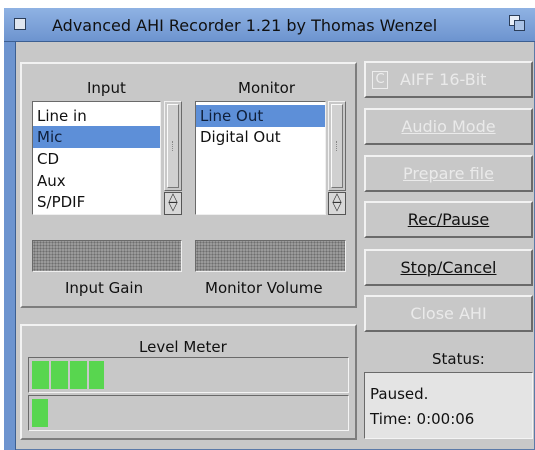 The image size is (535, 450). What do you see at coordinates (107, 256) in the screenshot?
I see `input-gain-slider` at bounding box center [107, 256].